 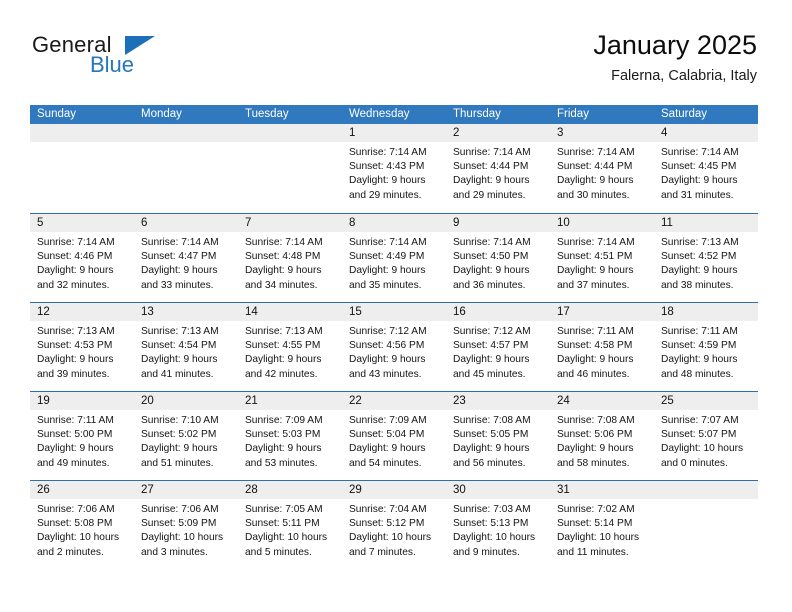 I want to click on page-subtitle: Falerna, Calabria, Italy, so click(x=684, y=76).